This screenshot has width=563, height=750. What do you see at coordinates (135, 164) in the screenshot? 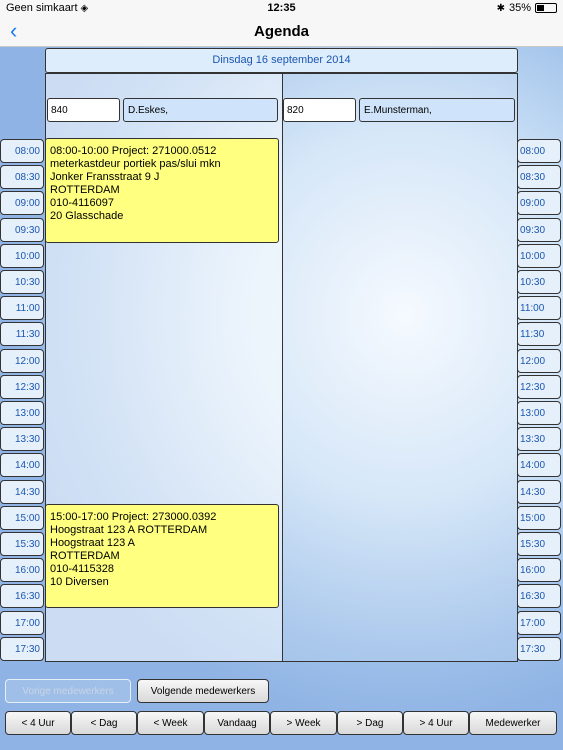
I see `appointment-line: meterkastdeur portiek pas/slui mkn` at bounding box center [135, 164].